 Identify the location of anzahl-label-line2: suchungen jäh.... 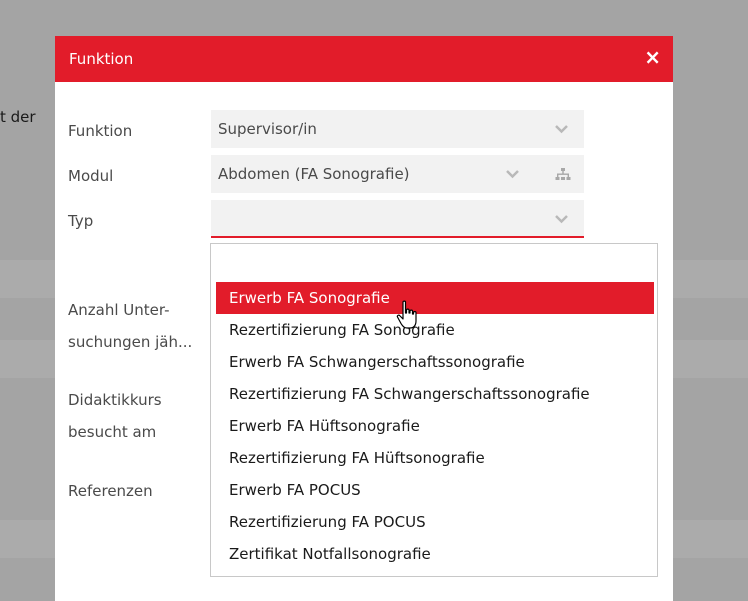
(130, 342).